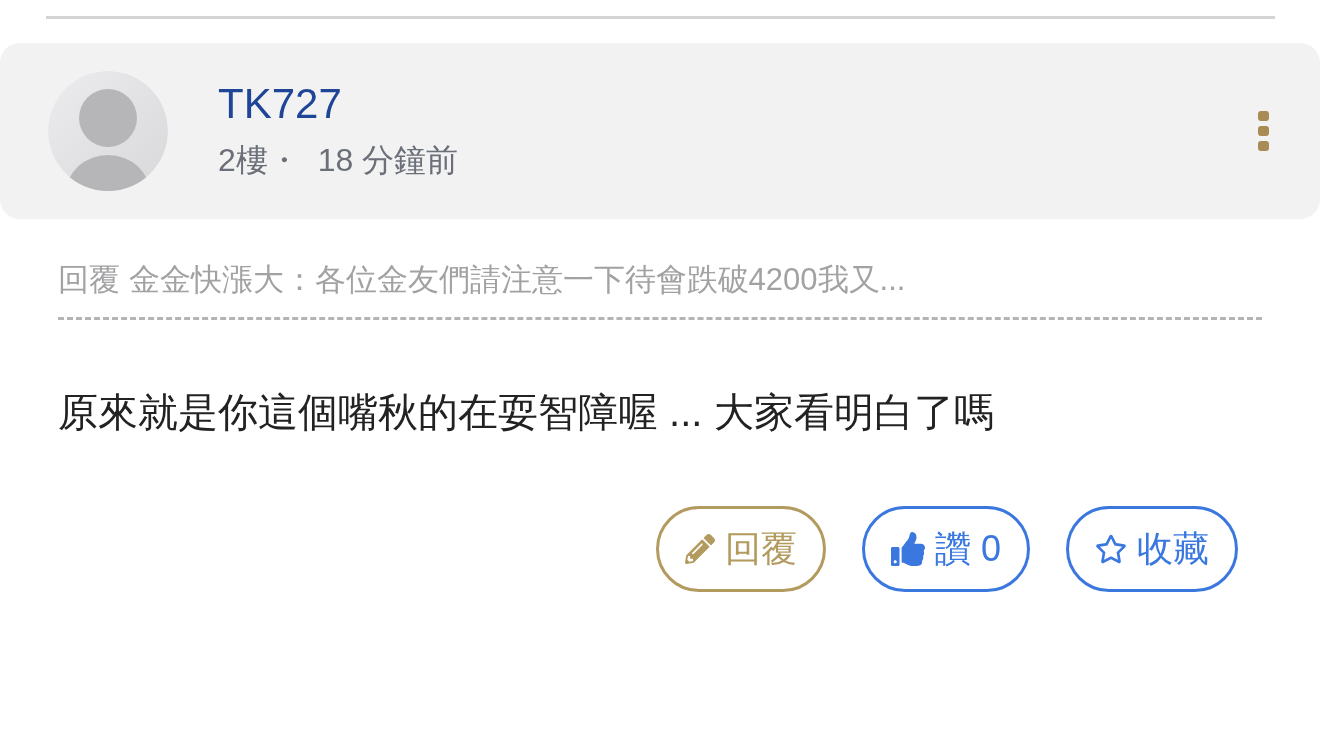 This screenshot has width=1320, height=734. What do you see at coordinates (738, 104) in the screenshot?
I see `author-name: TK727` at bounding box center [738, 104].